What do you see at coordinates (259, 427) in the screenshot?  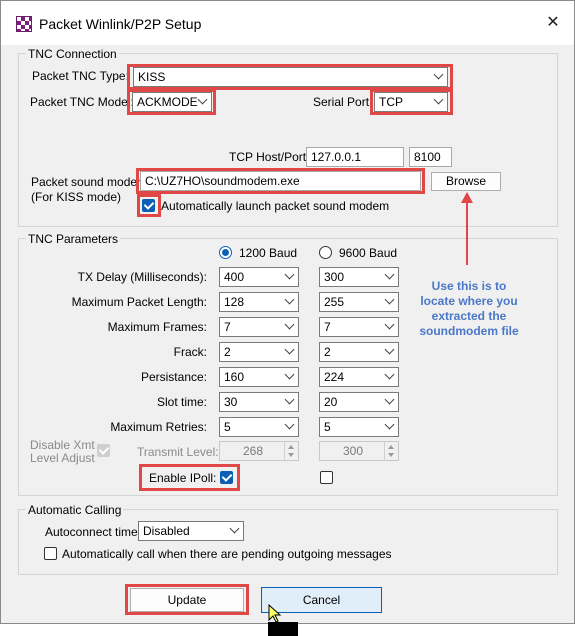 I see `param-select-1200: 5` at bounding box center [259, 427].